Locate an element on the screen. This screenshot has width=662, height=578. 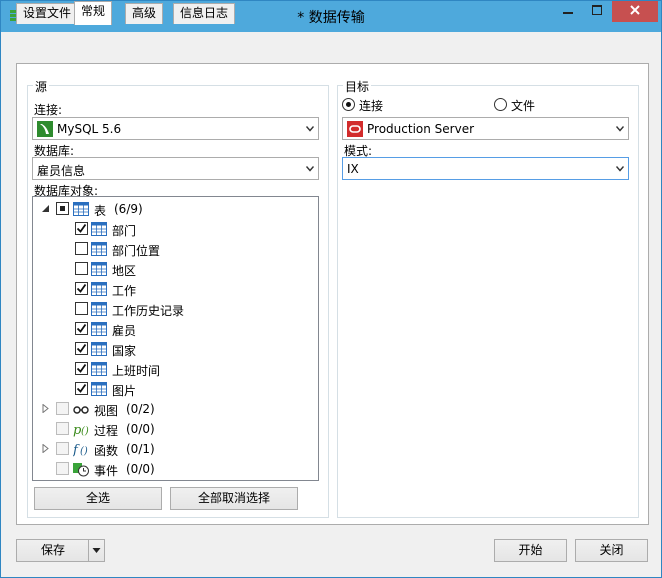
procedures-label: 过程 is located at coordinates (106, 431).